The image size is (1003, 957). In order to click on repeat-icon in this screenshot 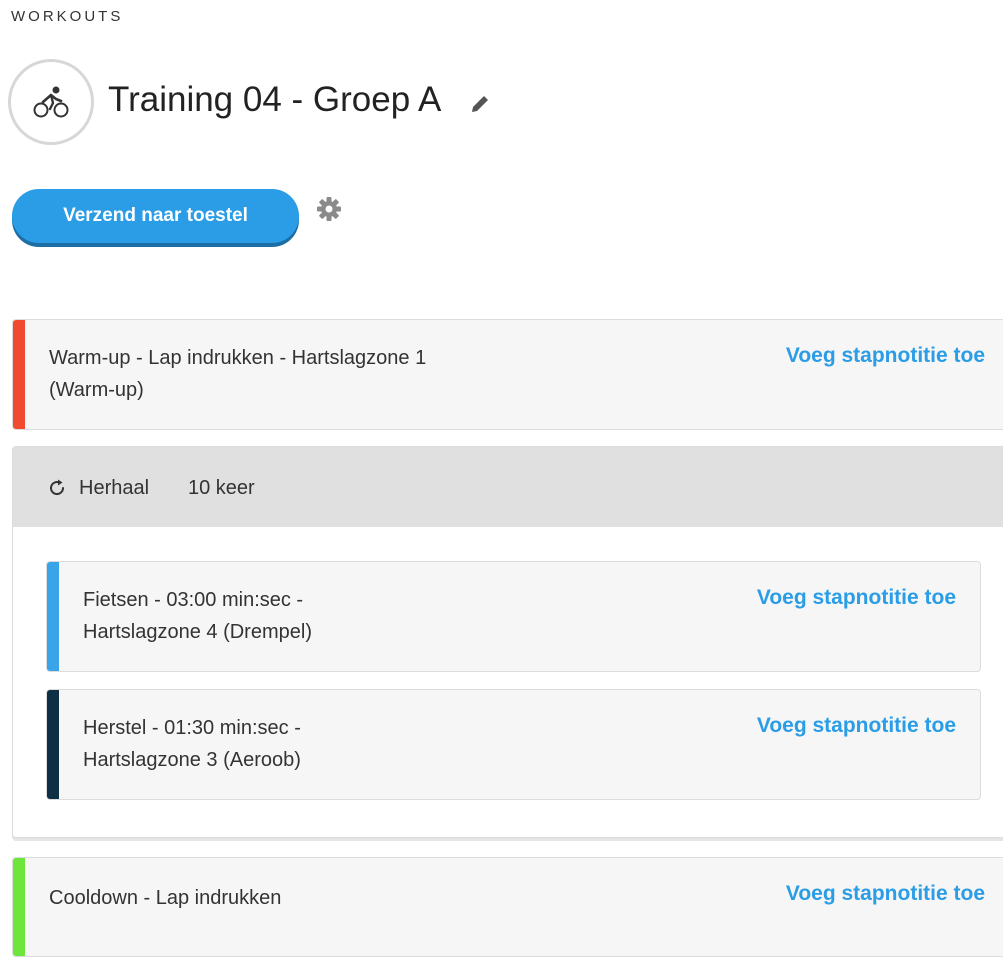, I will do `click(57, 488)`.